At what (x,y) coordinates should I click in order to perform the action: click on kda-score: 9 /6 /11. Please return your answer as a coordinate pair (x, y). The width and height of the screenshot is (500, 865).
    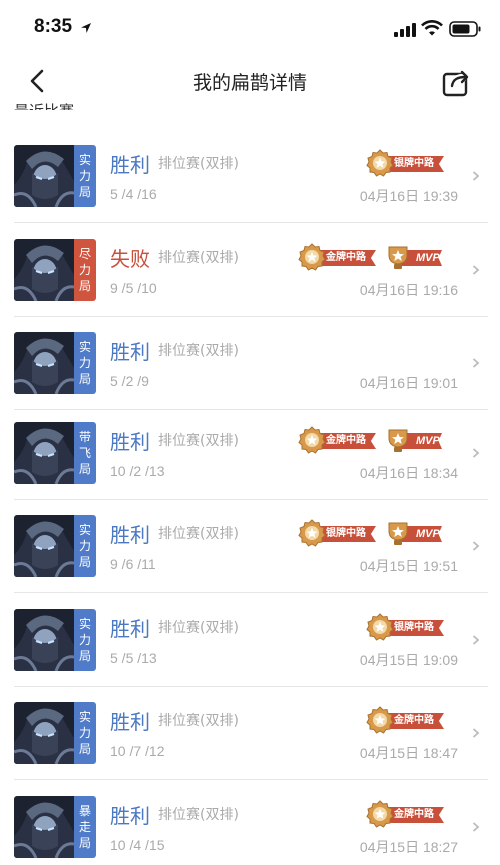
    Looking at the image, I should click on (133, 564).